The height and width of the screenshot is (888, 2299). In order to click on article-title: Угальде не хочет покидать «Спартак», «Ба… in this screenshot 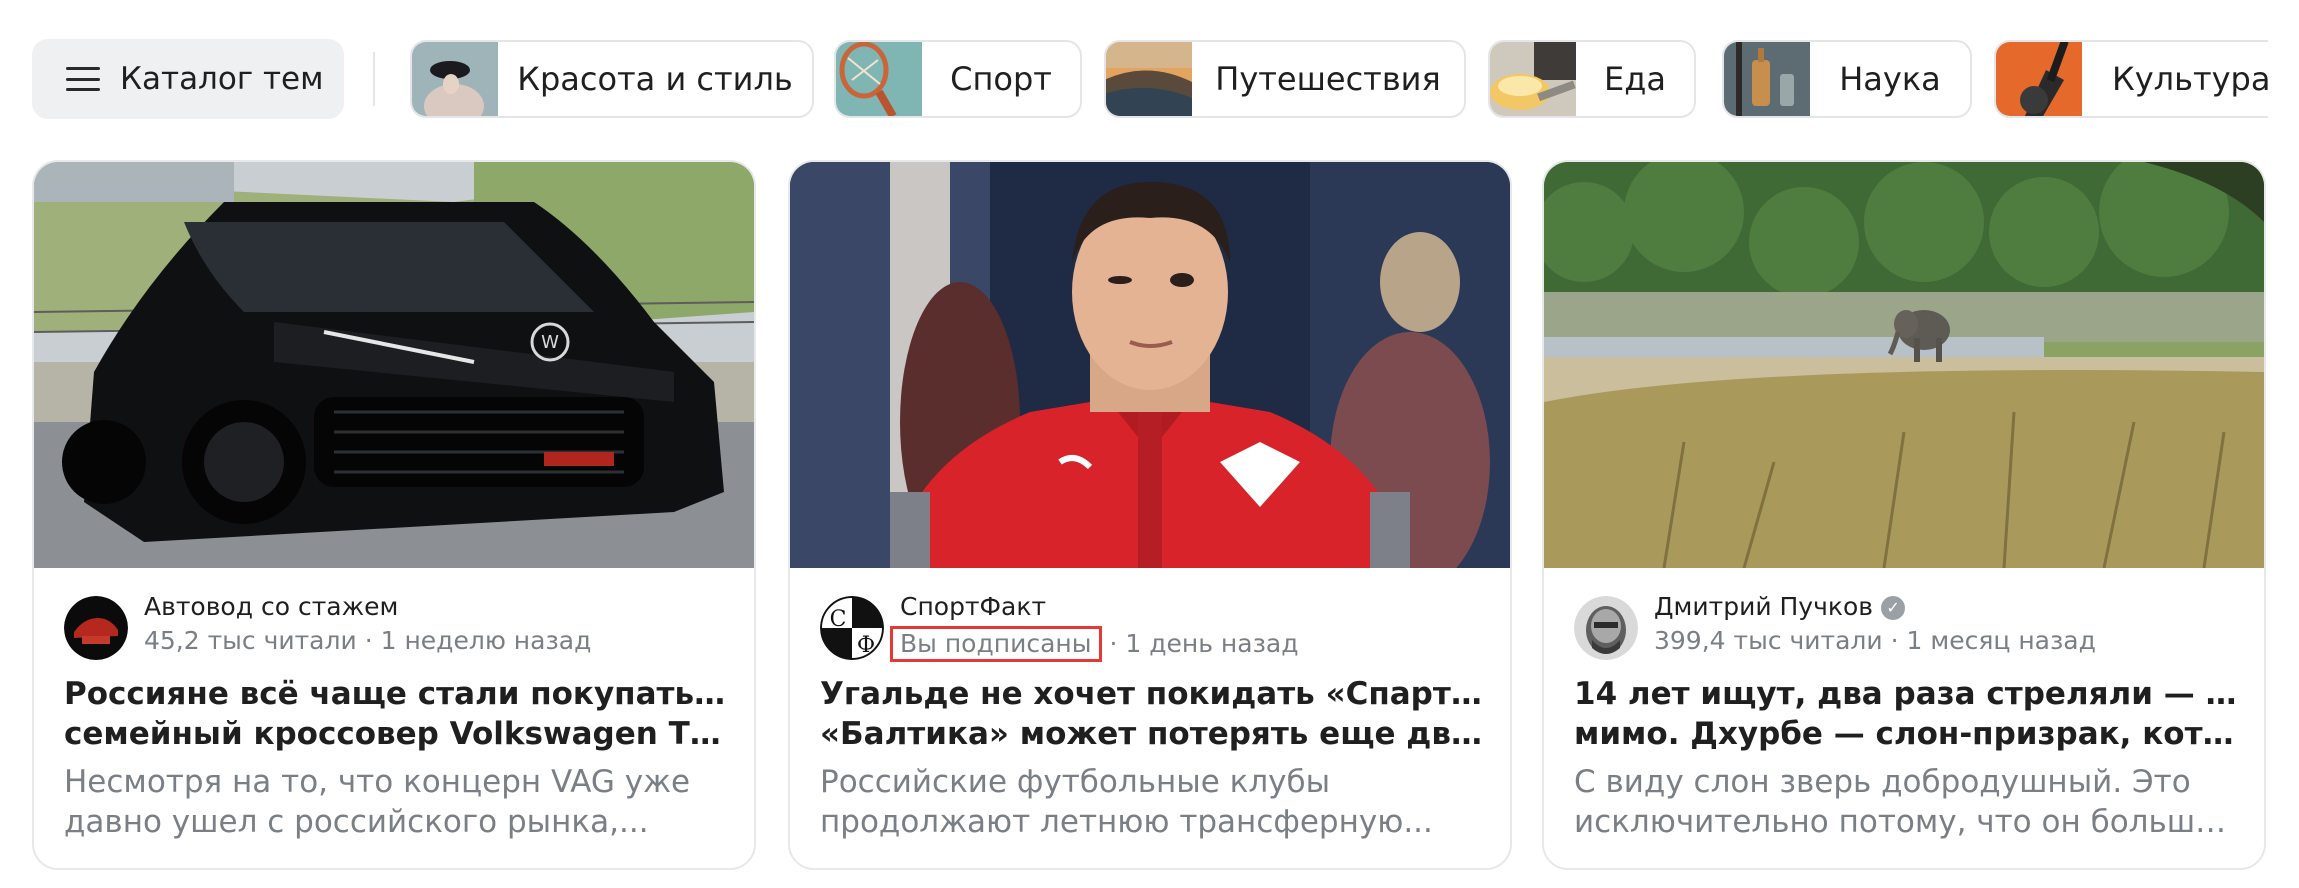, I will do `click(1153, 714)`.